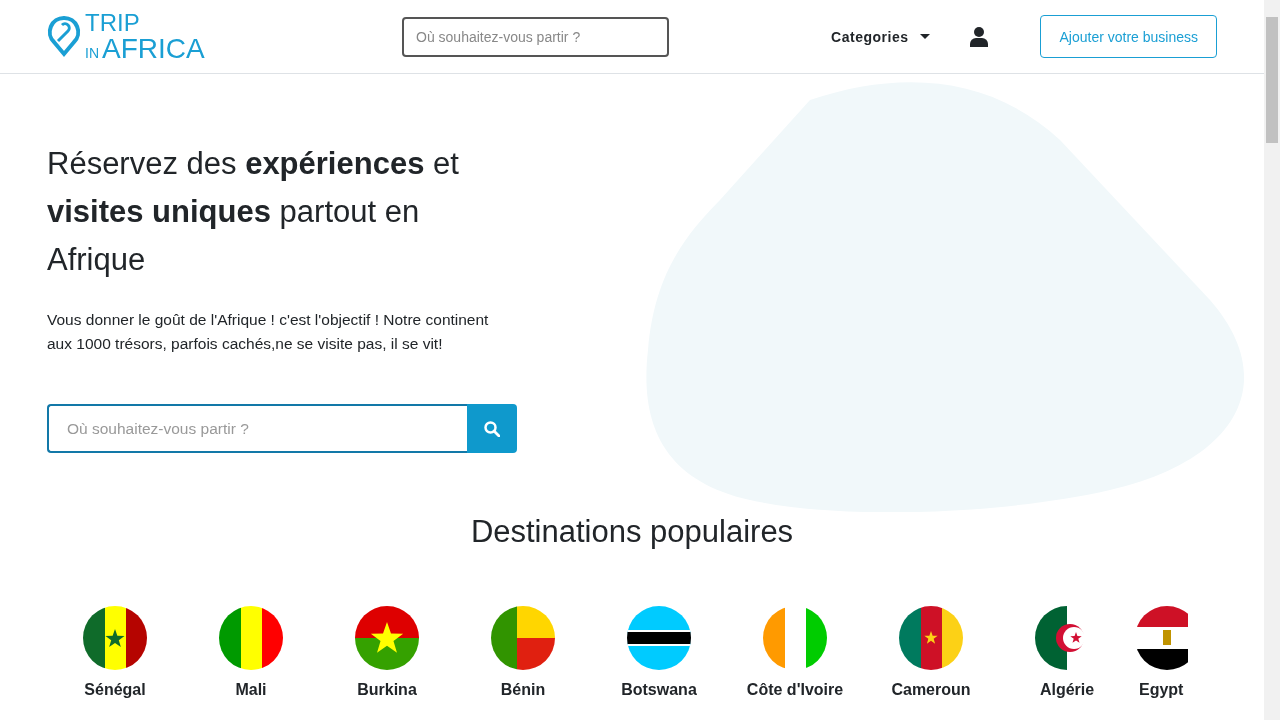 Image resolution: width=1280 pixels, height=720 pixels. I want to click on destination-name: Côte d'Ivoire, so click(795, 690).